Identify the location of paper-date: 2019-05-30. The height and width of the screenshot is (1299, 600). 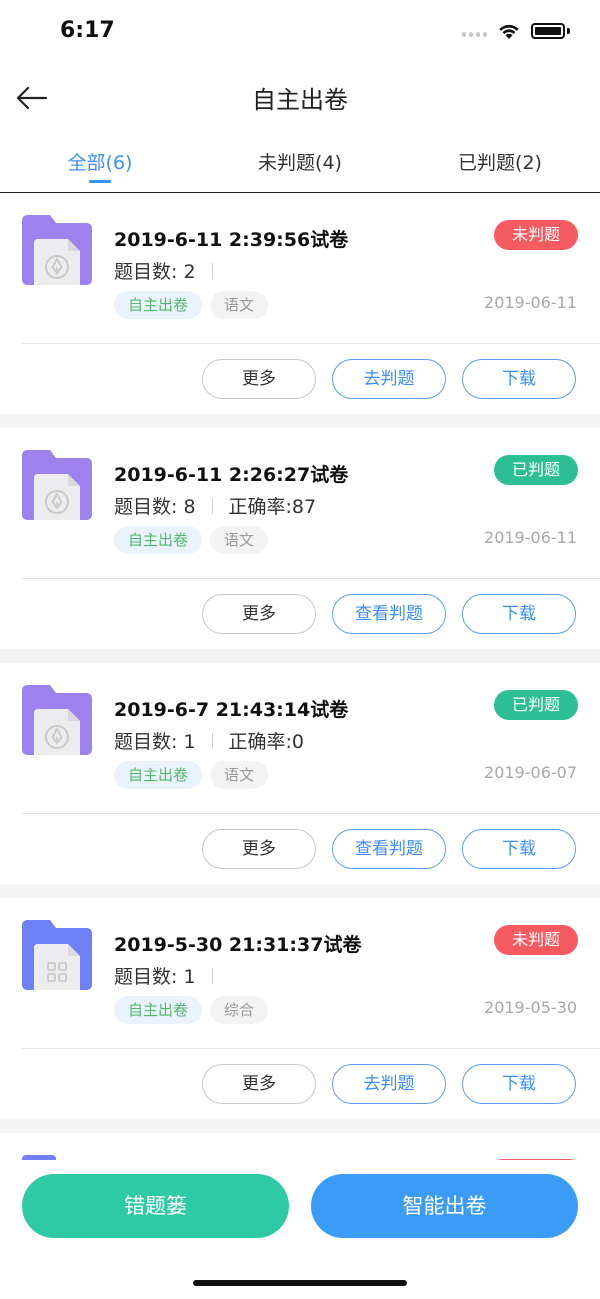
(530, 1007).